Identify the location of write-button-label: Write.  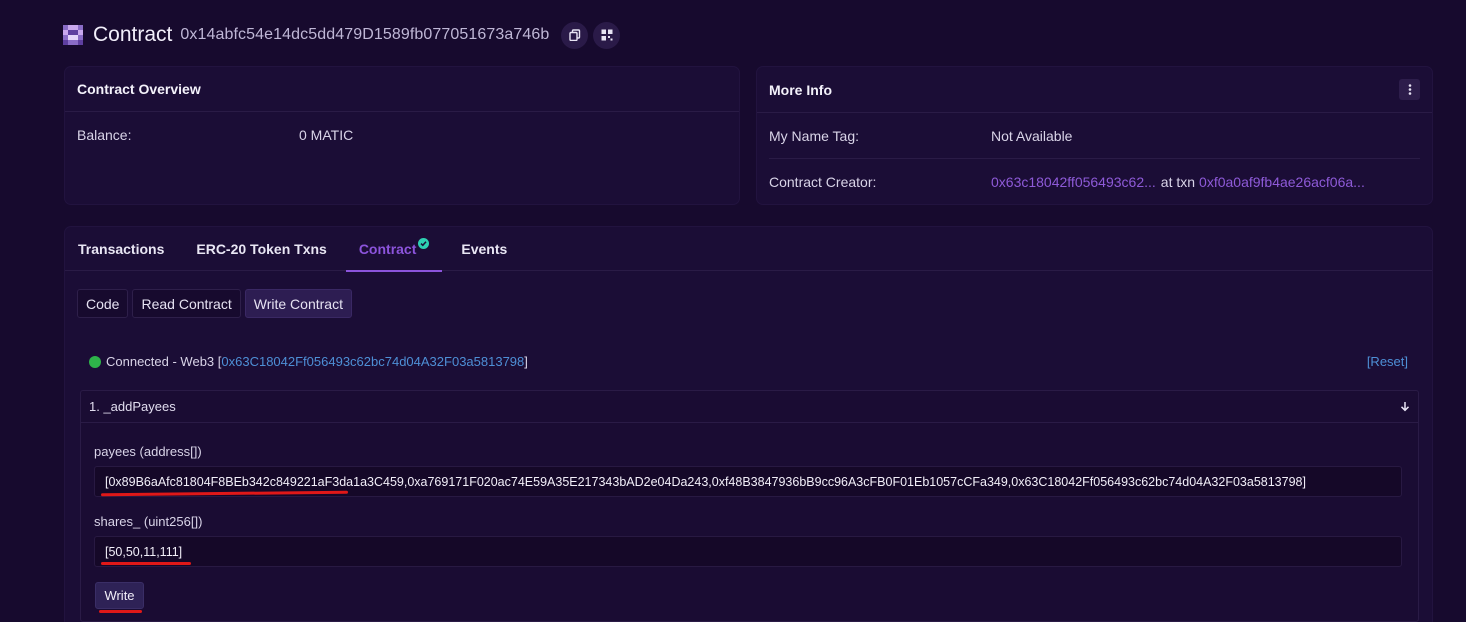
(119, 595).